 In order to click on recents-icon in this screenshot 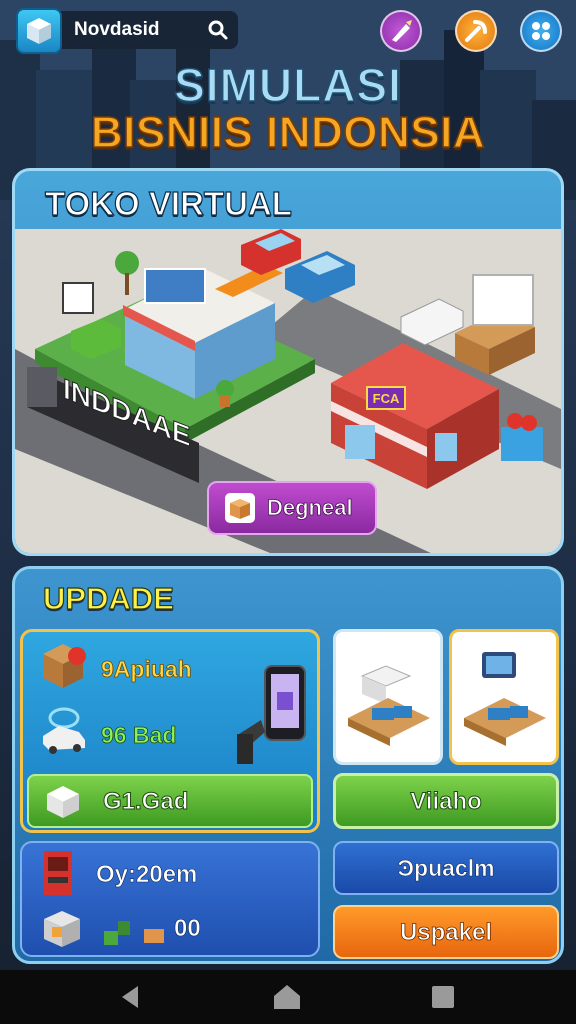, I will do `click(443, 997)`.